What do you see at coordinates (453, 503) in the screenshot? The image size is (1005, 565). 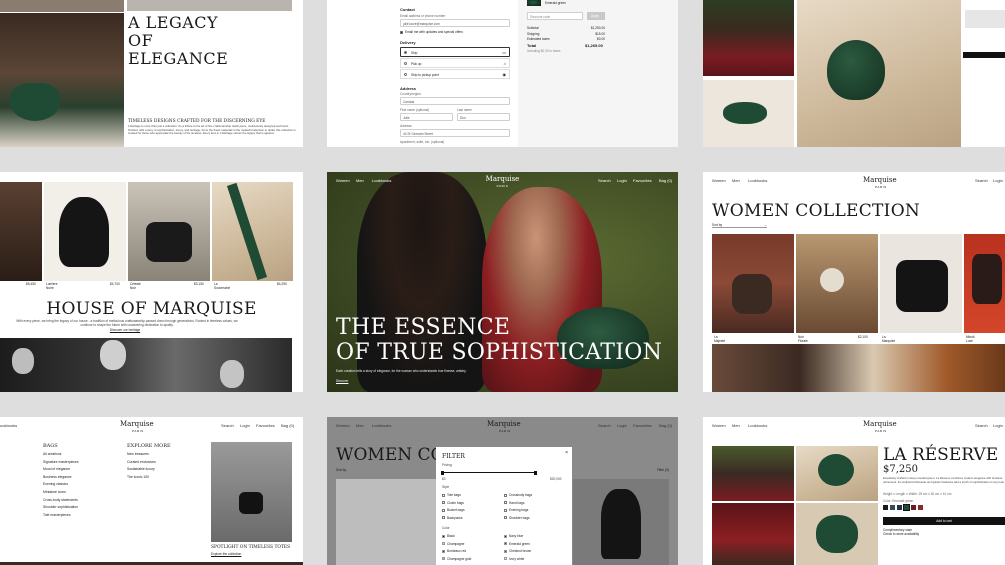 I see `style-option: Clutch bags` at bounding box center [453, 503].